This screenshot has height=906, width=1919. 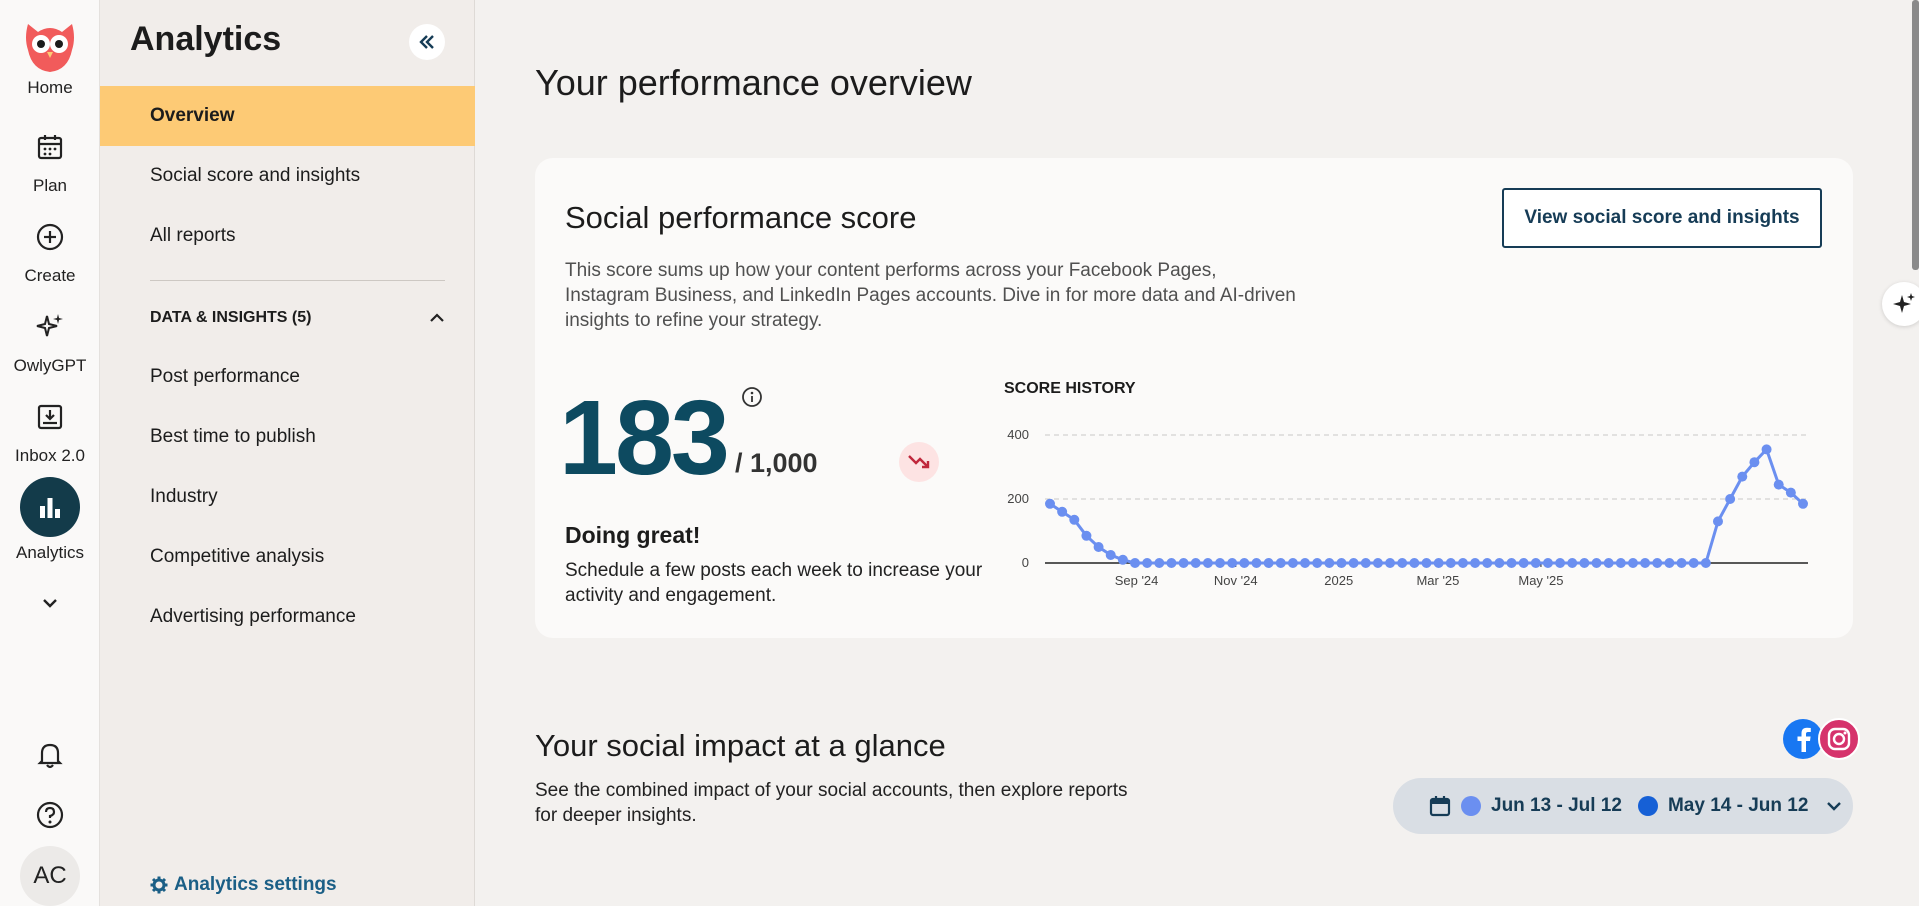 What do you see at coordinates (255, 175) in the screenshot?
I see `sidebar-item-label: Social score and insights` at bounding box center [255, 175].